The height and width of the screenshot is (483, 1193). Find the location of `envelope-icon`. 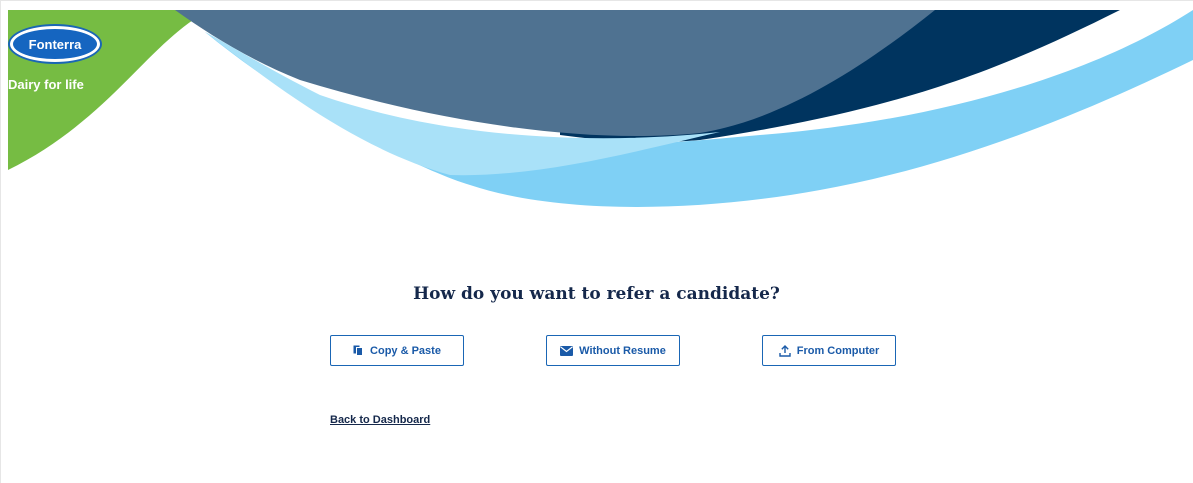

envelope-icon is located at coordinates (567, 350).